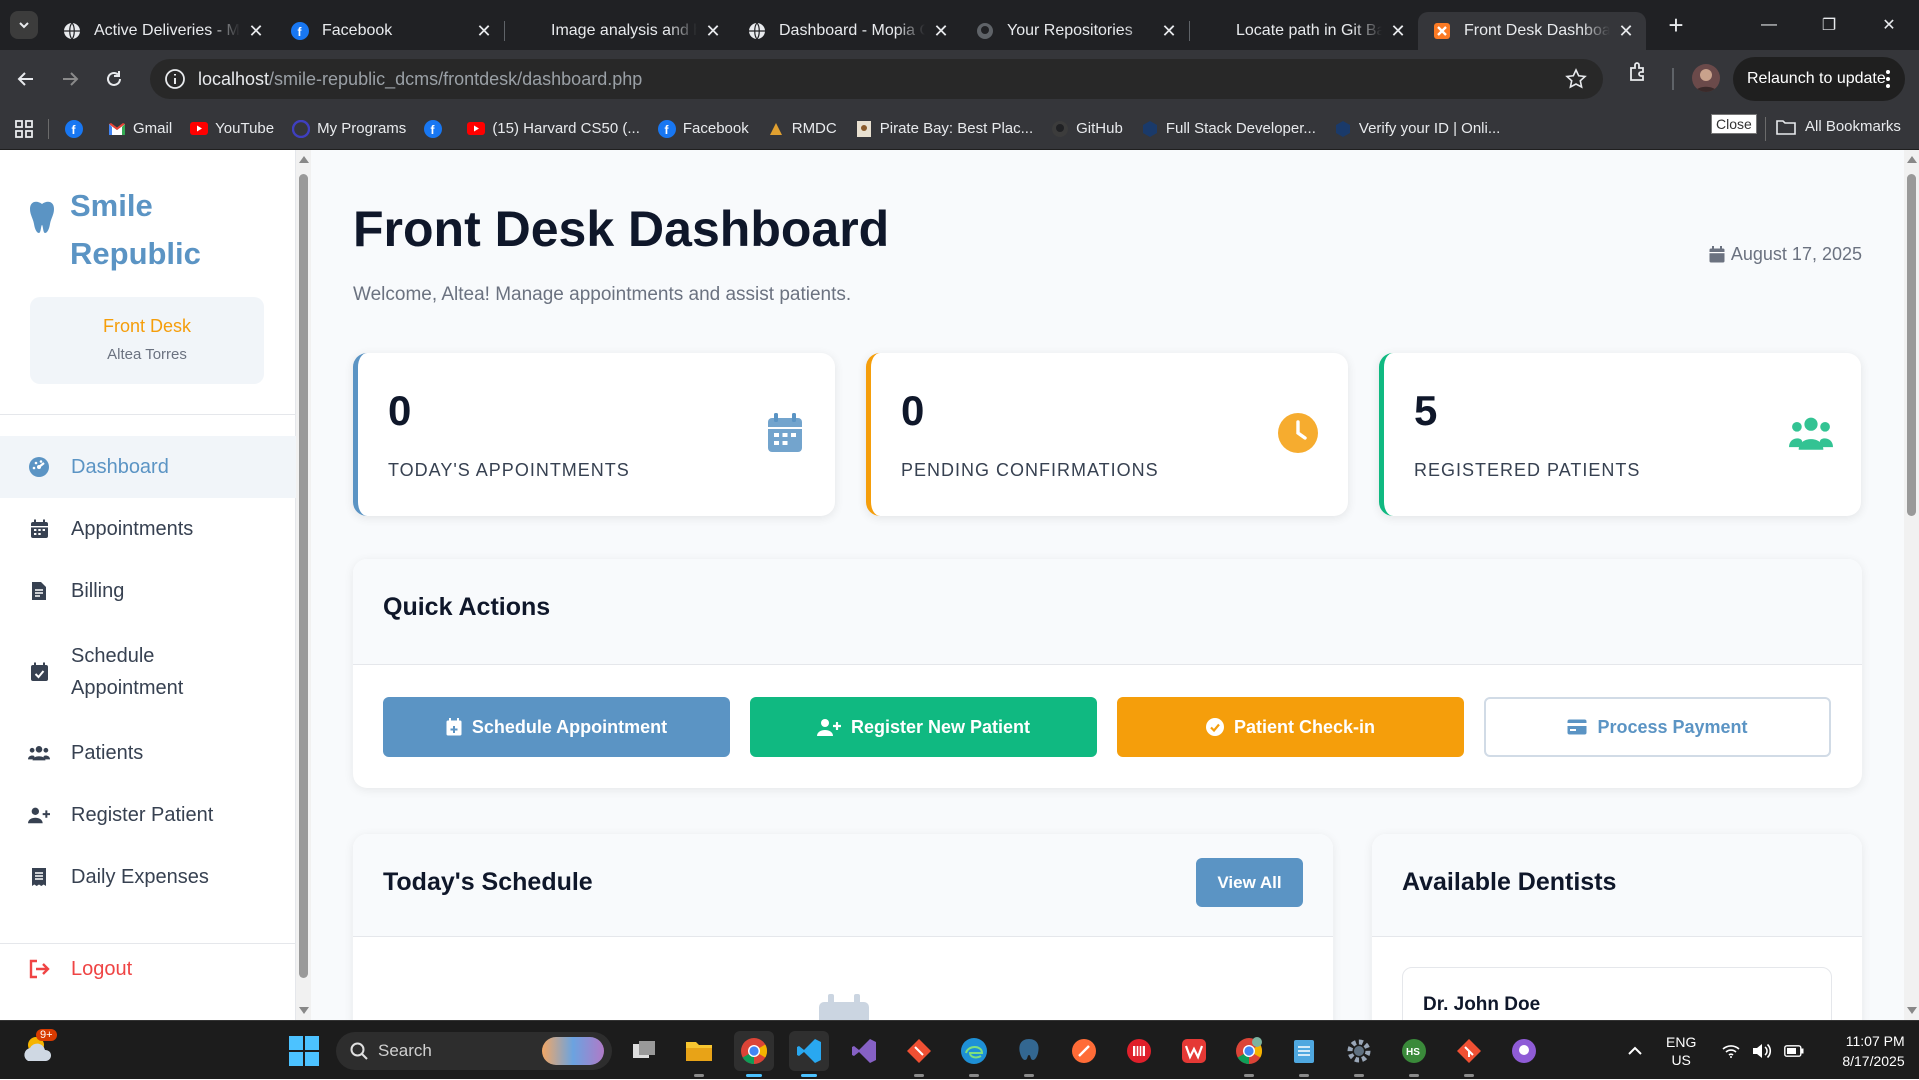  I want to click on piratebay-icon, so click(864, 129).